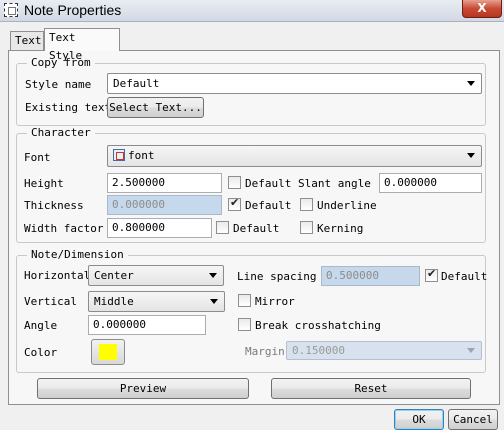 This screenshot has height=430, width=504. I want to click on color-swatch, so click(108, 352).